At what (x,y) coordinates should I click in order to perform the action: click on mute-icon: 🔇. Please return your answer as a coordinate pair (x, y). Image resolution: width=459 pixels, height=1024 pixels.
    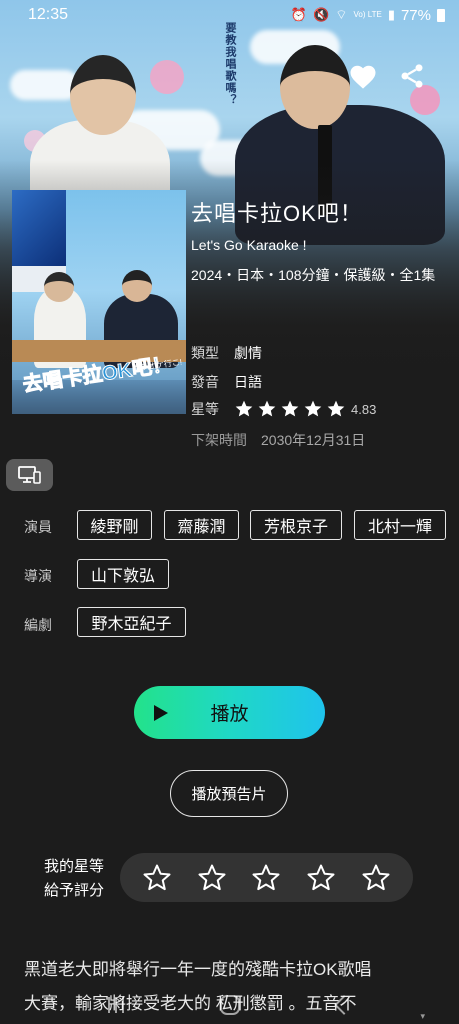
    Looking at the image, I should click on (321, 14).